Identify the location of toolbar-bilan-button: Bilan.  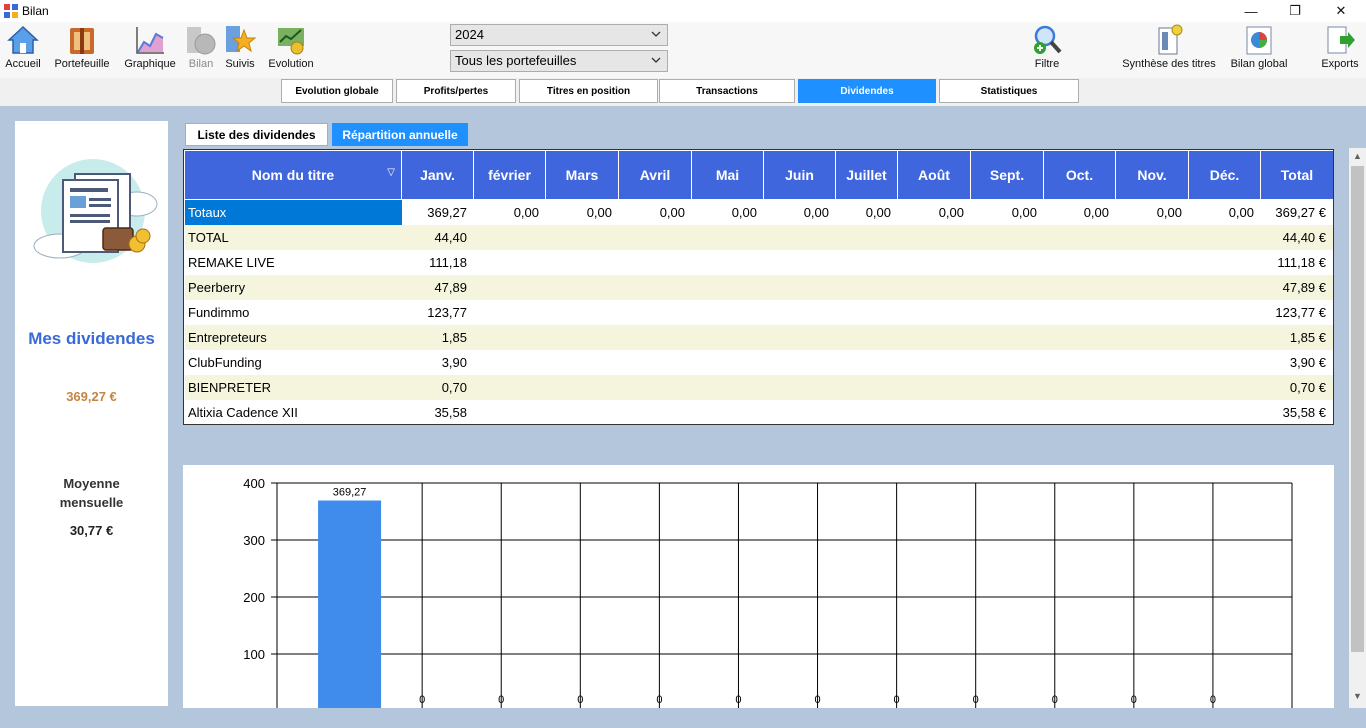
(201, 47).